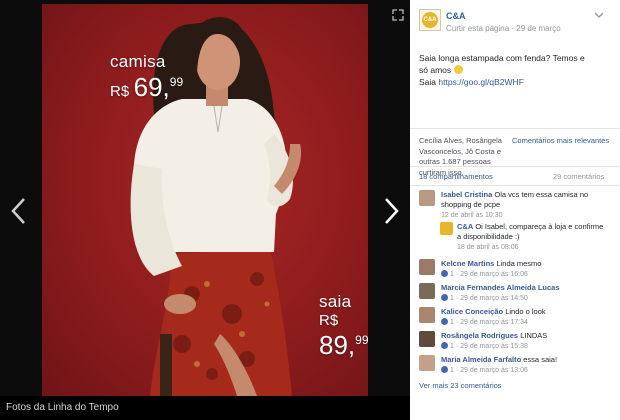 The image size is (620, 420). What do you see at coordinates (465, 226) in the screenshot?
I see `reply-author: C&A` at bounding box center [465, 226].